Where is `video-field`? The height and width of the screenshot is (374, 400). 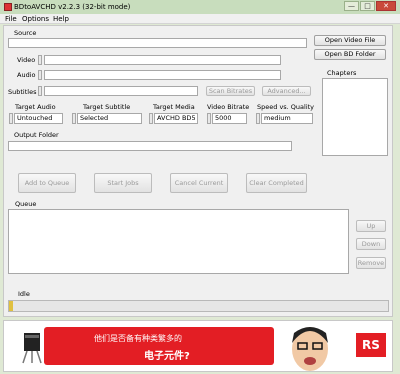
video-field is located at coordinates (162, 60).